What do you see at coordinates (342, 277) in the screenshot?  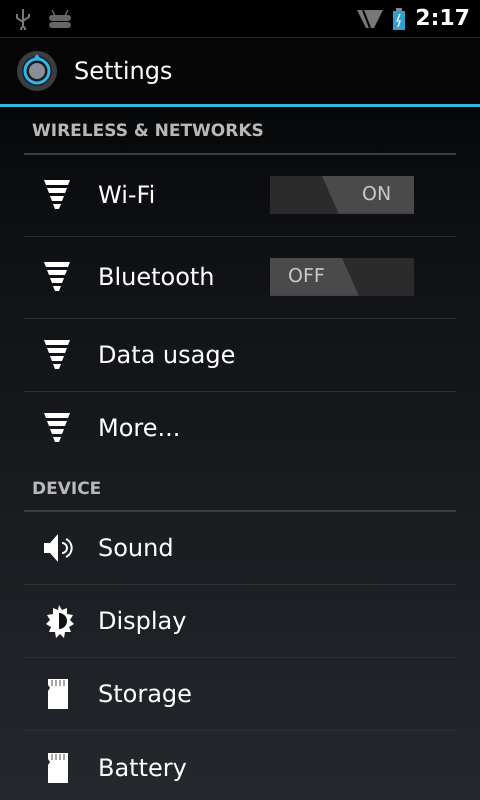 I see `toggle-switch: OFF` at bounding box center [342, 277].